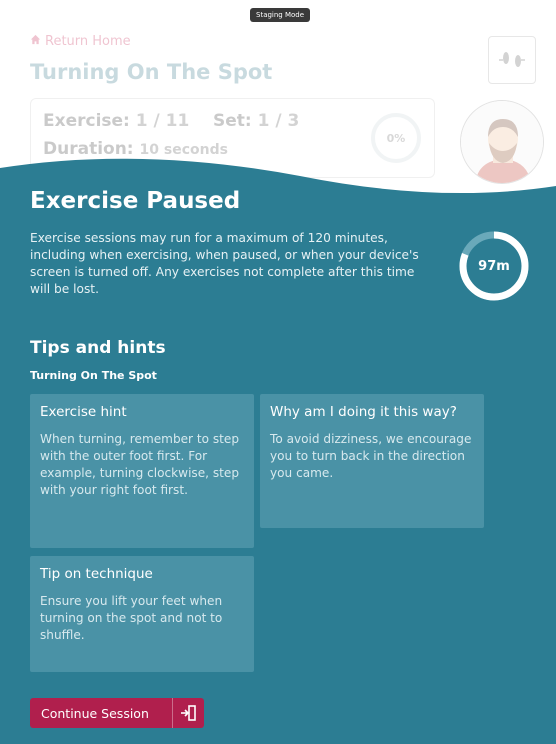  I want to click on home-icon, so click(35, 41).